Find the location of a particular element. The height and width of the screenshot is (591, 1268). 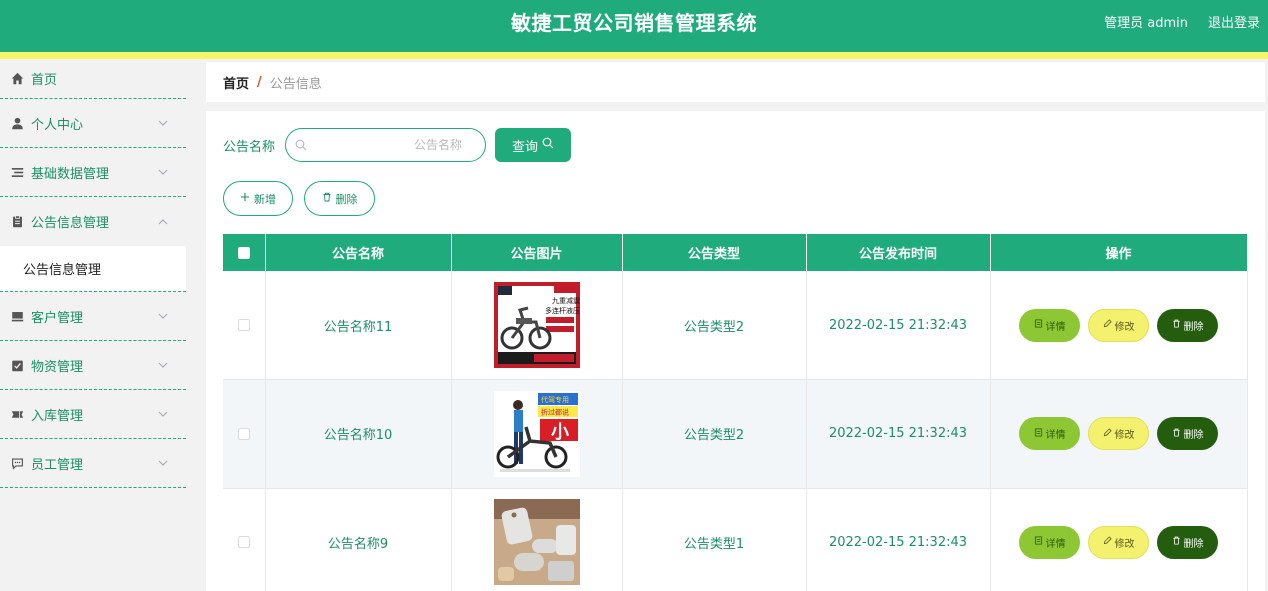

column-header: 公告图片 is located at coordinates (537, 252).